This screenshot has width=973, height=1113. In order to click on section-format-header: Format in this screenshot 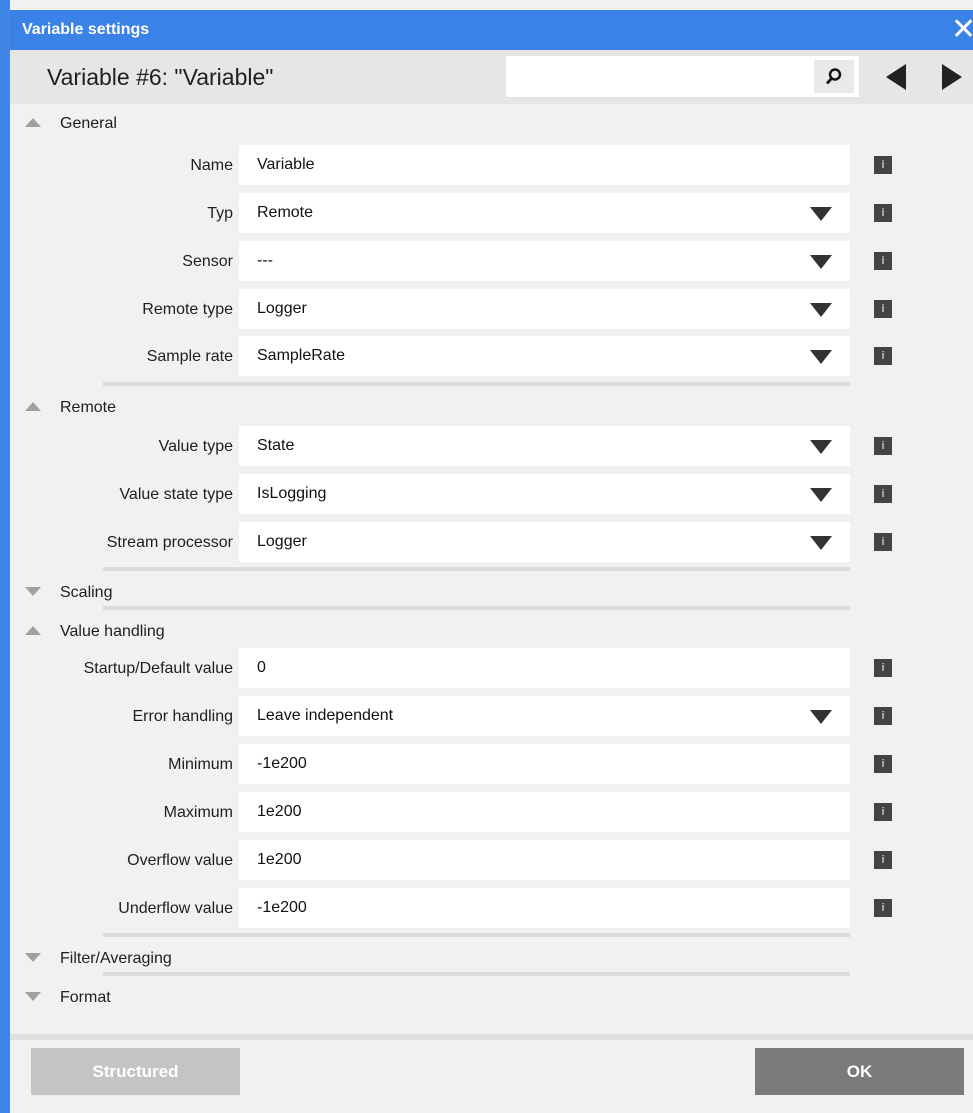, I will do `click(491, 998)`.